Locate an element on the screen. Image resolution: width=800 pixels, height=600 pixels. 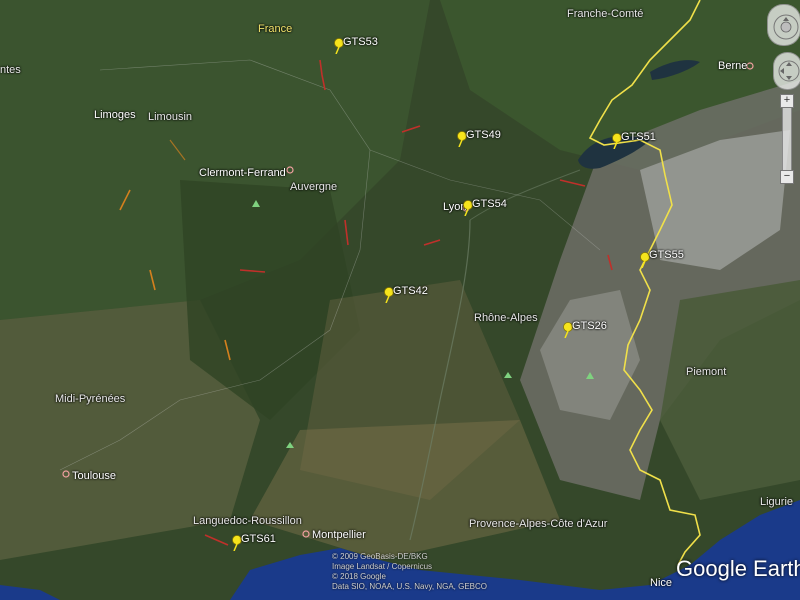
city-label-berne: Berne is located at coordinates (733, 66).